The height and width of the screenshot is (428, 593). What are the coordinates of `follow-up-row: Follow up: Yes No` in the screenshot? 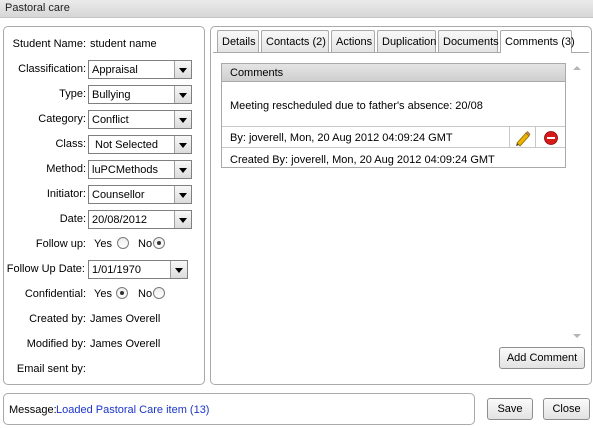 It's located at (104, 244).